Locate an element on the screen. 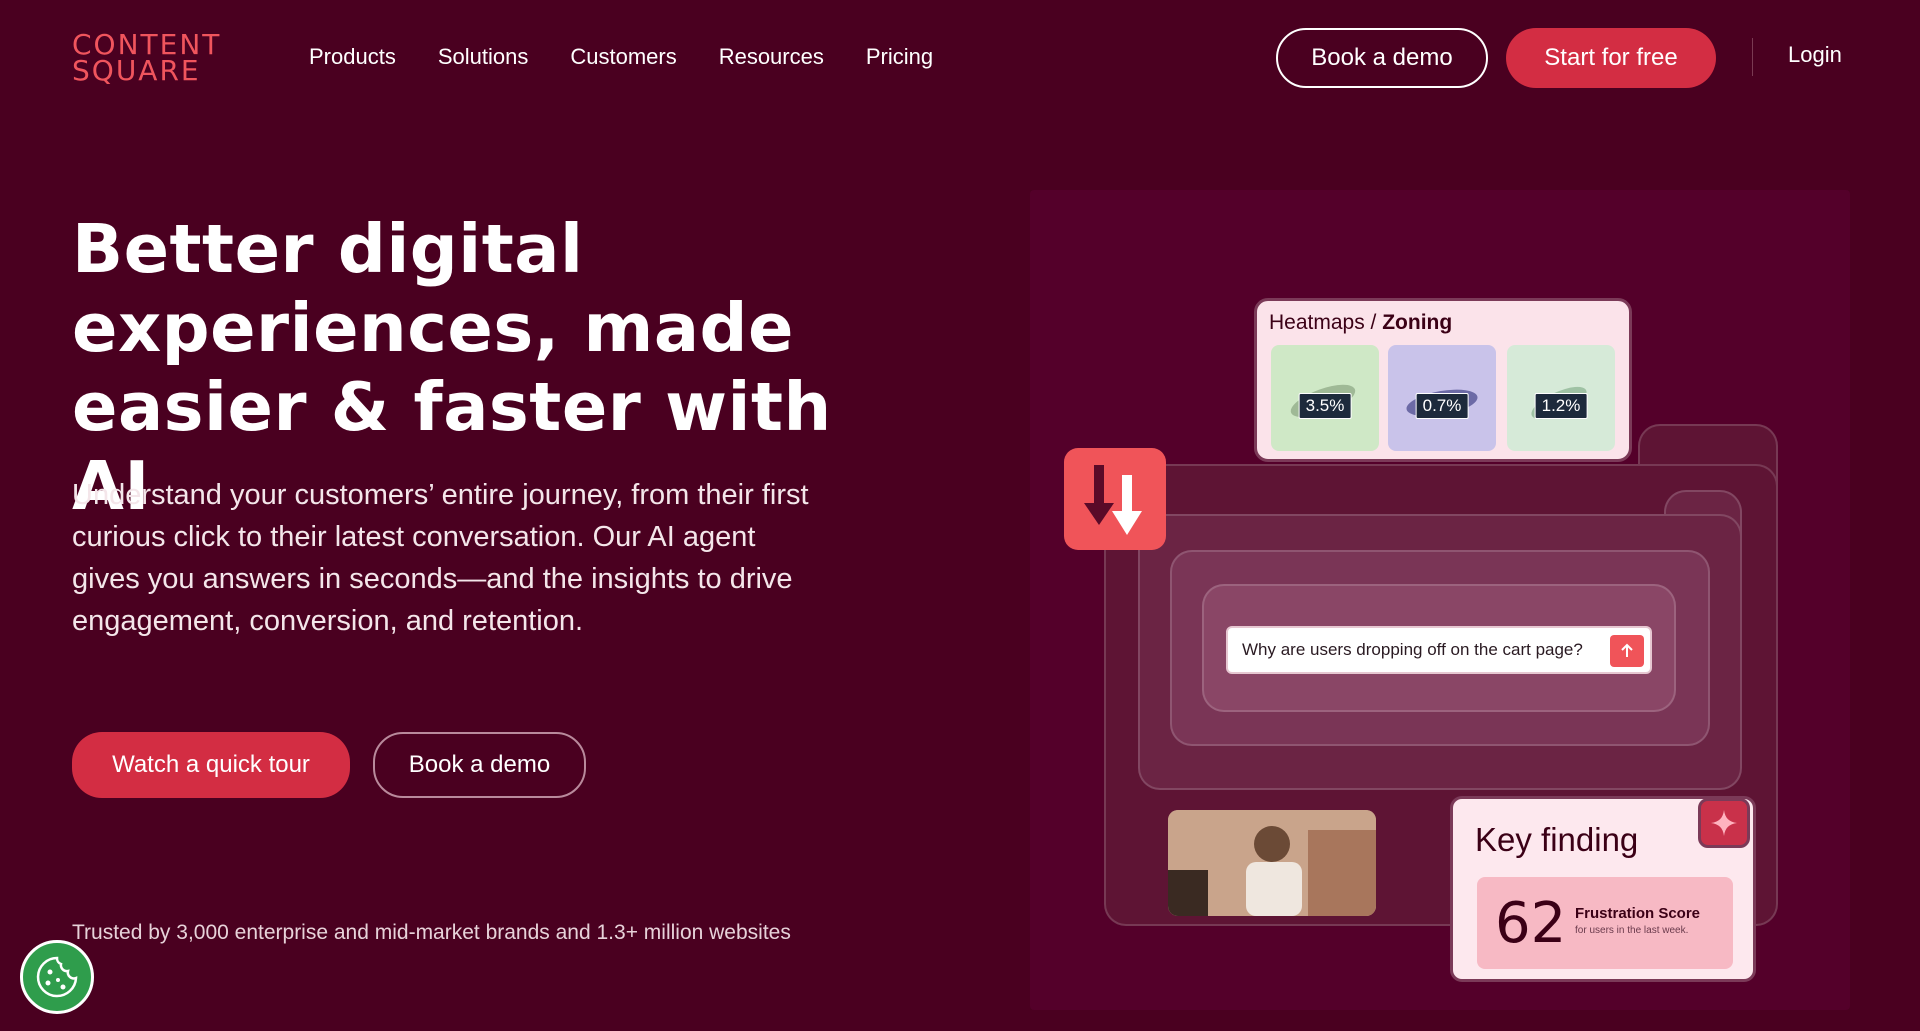 The height and width of the screenshot is (1031, 1920). contentsquare-logo: CONTENT SQUARE is located at coordinates (146, 59).